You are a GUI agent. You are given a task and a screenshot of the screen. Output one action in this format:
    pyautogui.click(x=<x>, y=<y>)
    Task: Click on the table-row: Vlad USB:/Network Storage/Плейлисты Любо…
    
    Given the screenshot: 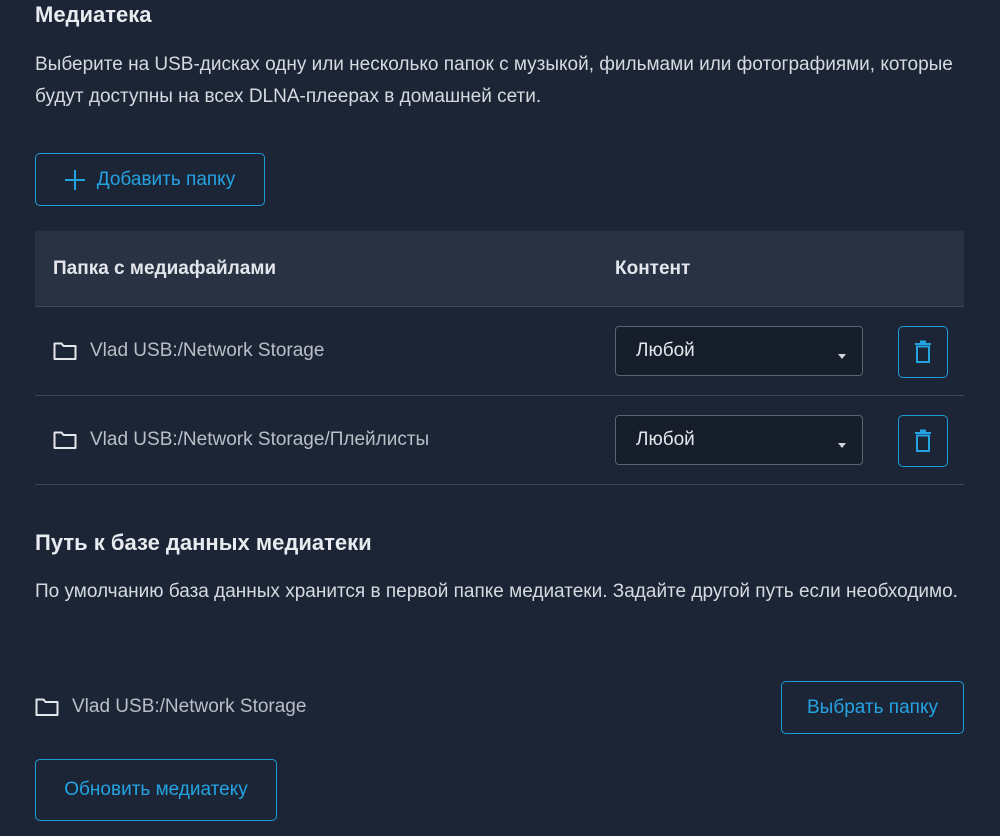 What is the action you would take?
    pyautogui.click(x=499, y=440)
    